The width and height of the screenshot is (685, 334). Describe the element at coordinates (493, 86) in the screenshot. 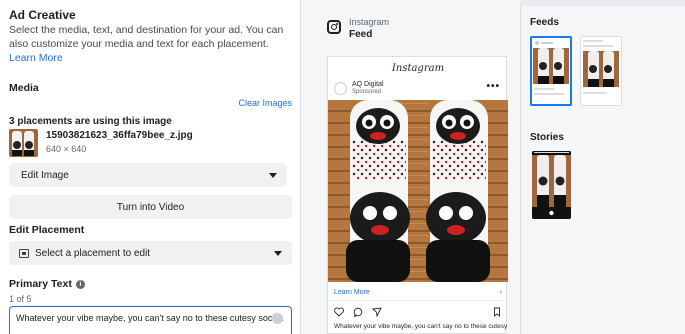

I see `more-options-icon: •••` at that location.